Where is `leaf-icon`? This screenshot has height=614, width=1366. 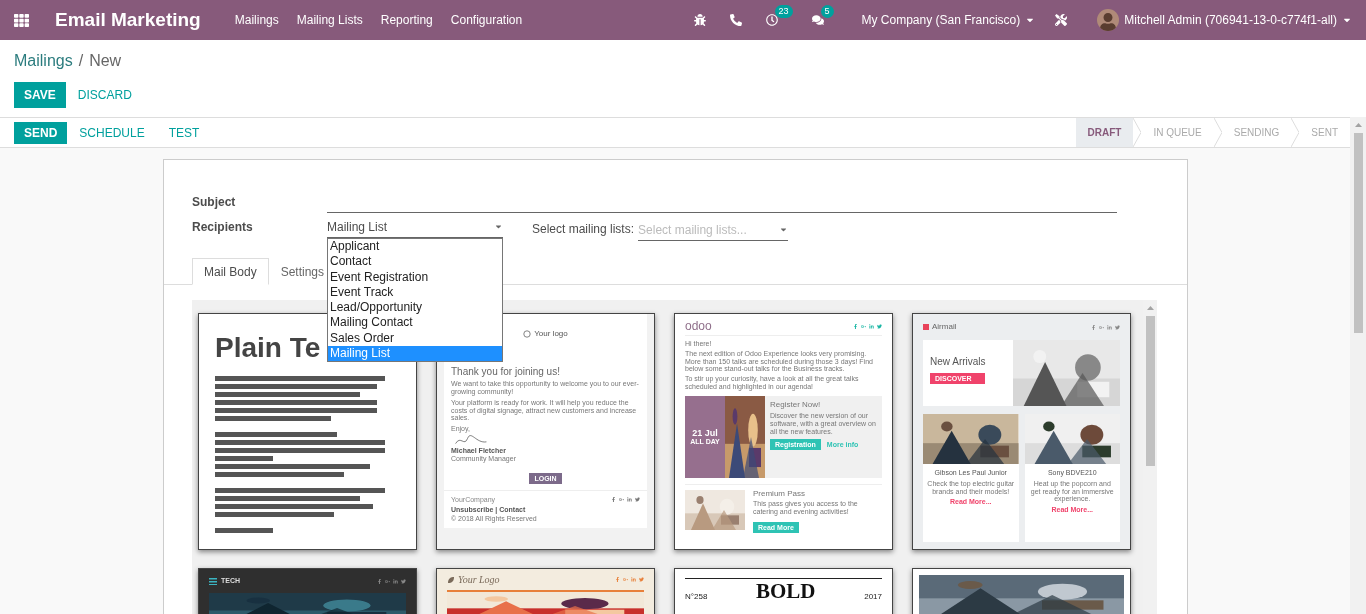 leaf-icon is located at coordinates (451, 579).